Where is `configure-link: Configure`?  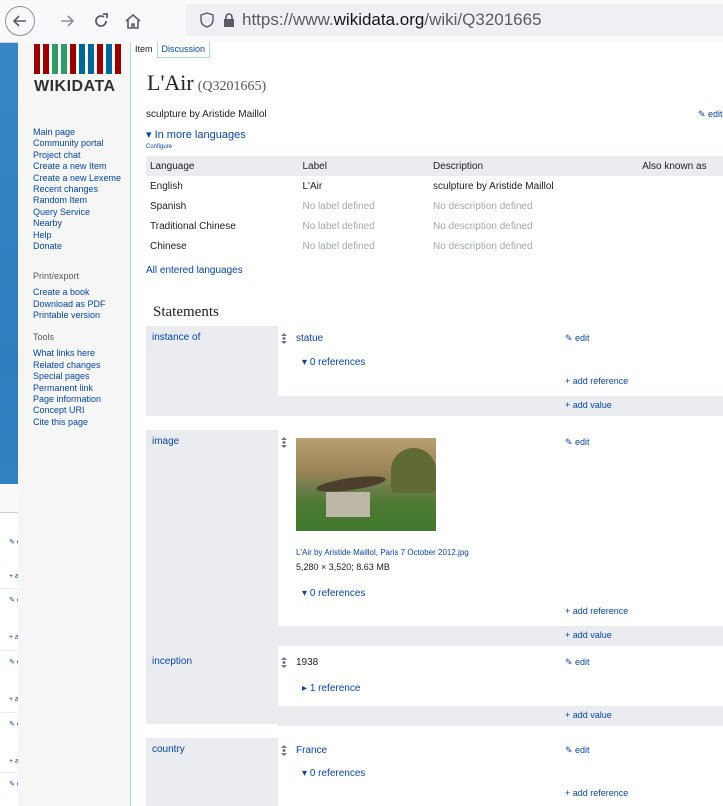
configure-link: Configure is located at coordinates (159, 147).